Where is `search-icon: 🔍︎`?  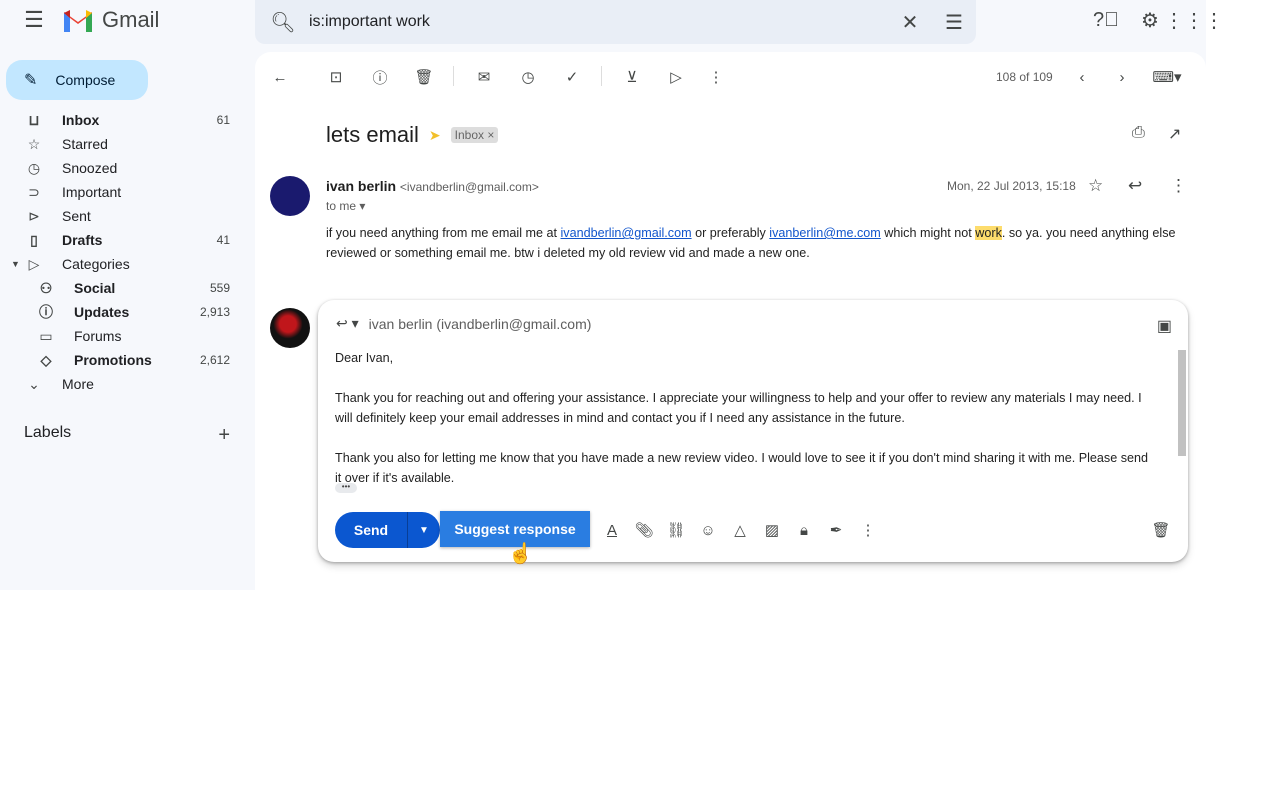 search-icon: 🔍︎ is located at coordinates (283, 22).